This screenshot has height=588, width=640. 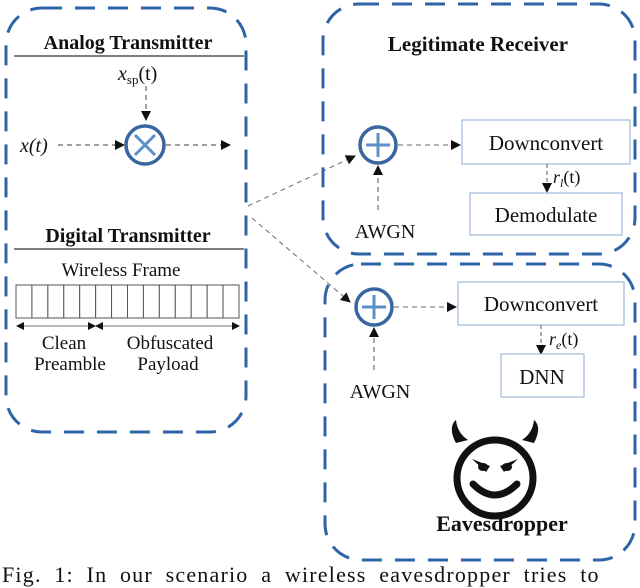 I want to click on eavesdropper-adder-icon, so click(x=374, y=307).